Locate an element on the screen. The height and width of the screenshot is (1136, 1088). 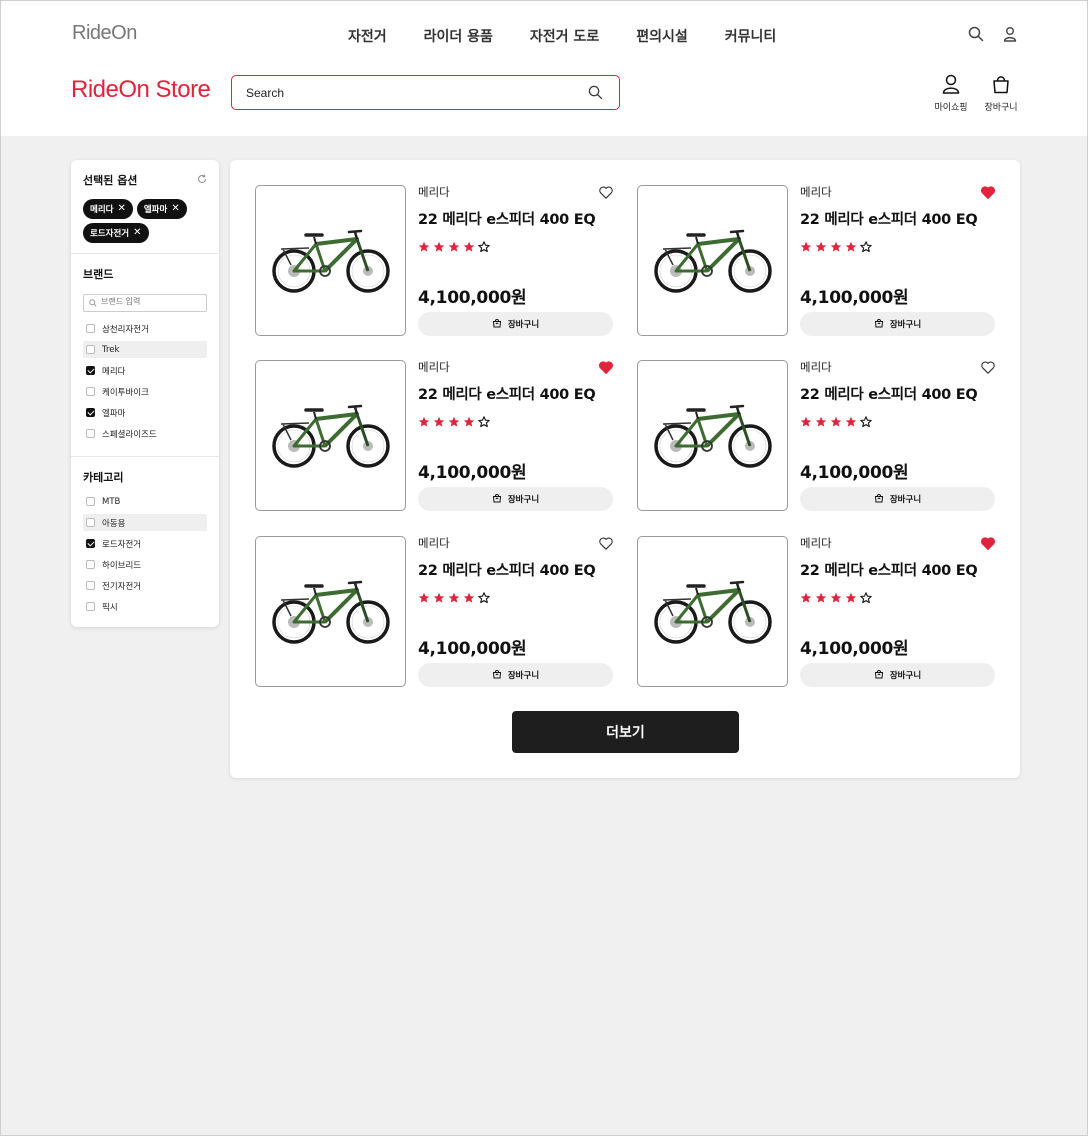
my-shopping-label: 마이쇼핑 is located at coordinates (951, 108).